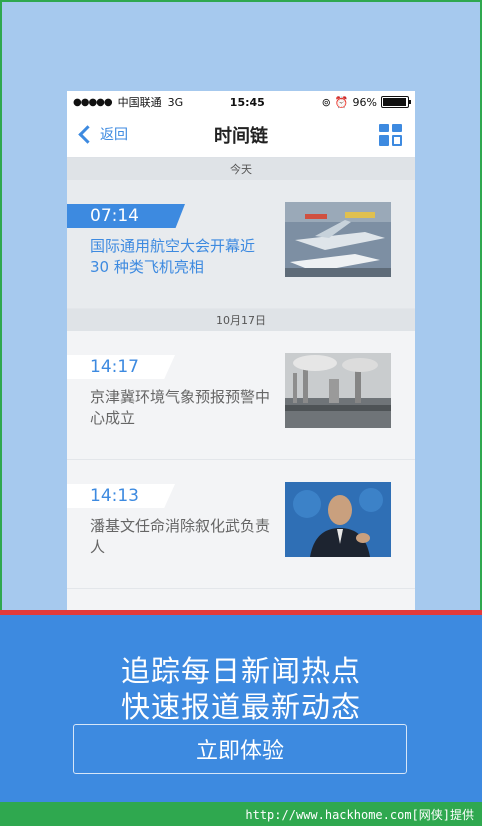 The width and height of the screenshot is (482, 826). What do you see at coordinates (396, 102) in the screenshot?
I see `battery-icon` at bounding box center [396, 102].